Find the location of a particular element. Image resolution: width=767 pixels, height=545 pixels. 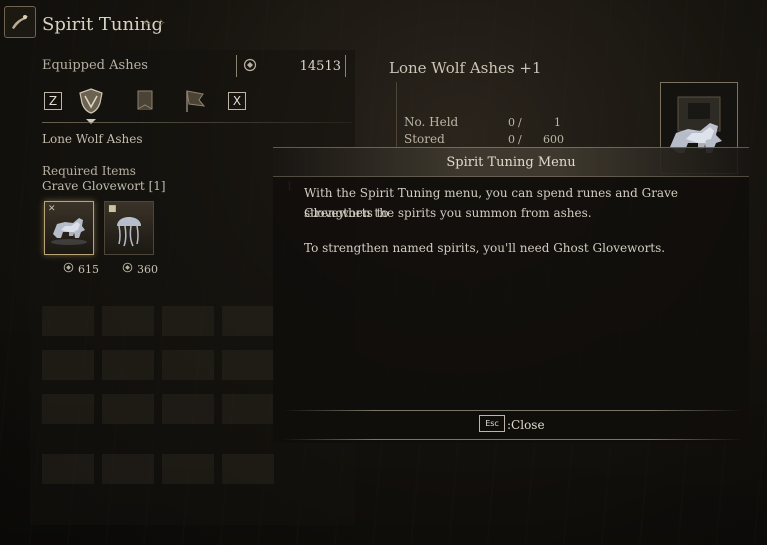

stat-stored-current: 0 is located at coordinates (511, 139).